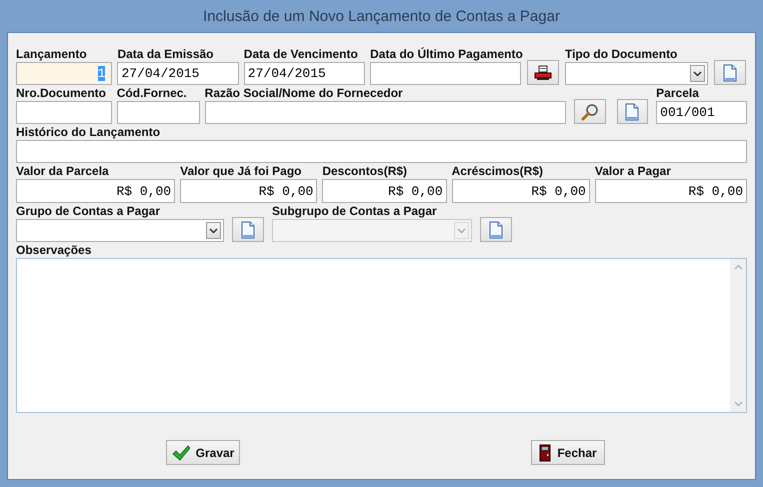  I want to click on printer-button, so click(543, 72).